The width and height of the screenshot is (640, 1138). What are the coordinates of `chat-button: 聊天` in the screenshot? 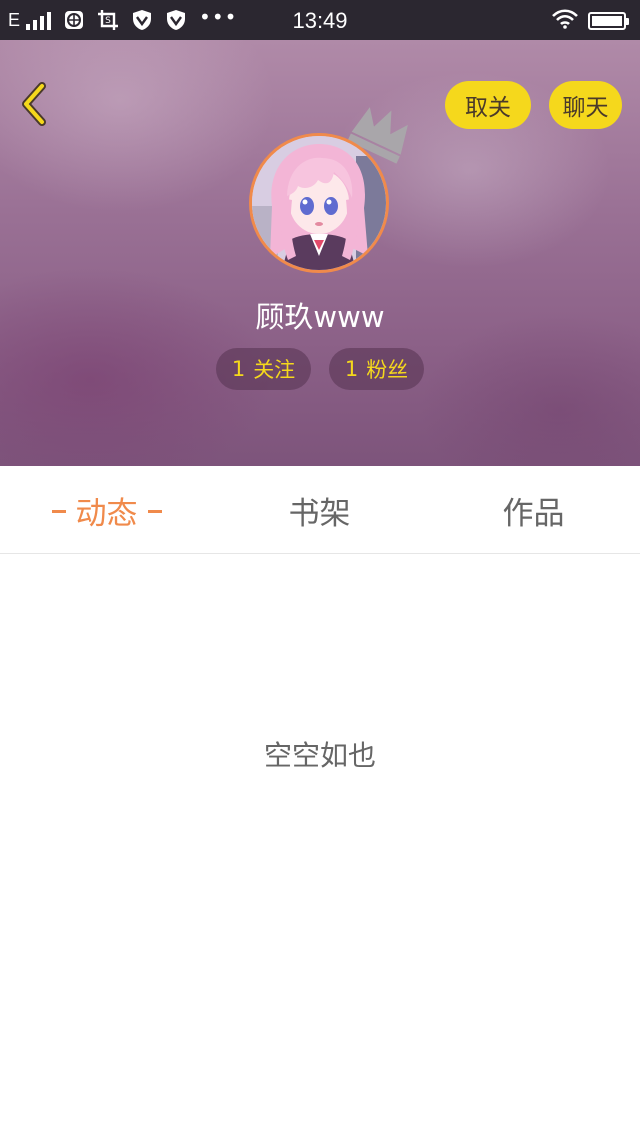 It's located at (585, 105).